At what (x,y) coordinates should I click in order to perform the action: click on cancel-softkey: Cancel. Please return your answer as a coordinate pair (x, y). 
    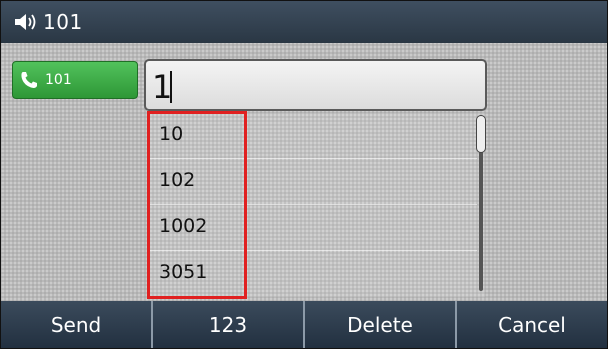
    Looking at the image, I should click on (532, 324).